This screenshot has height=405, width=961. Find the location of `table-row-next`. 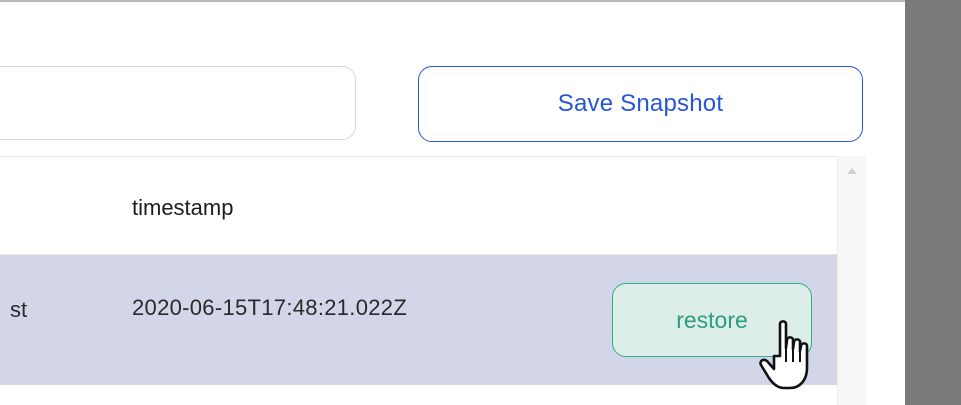

table-row-next is located at coordinates (418, 395).